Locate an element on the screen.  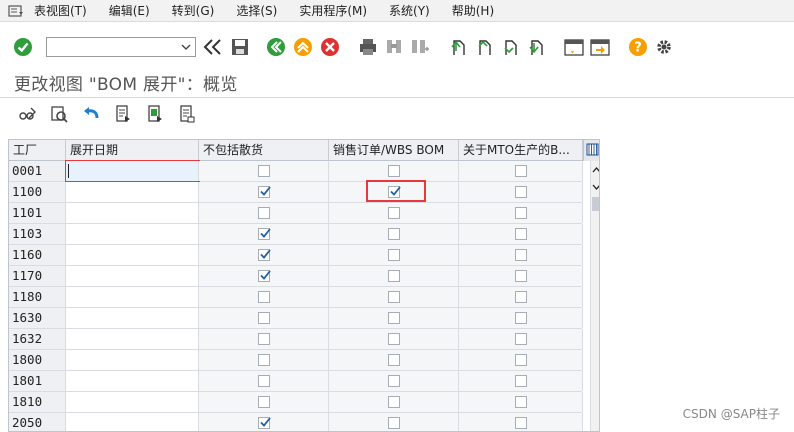
deselect-all-icon is located at coordinates (187, 114).